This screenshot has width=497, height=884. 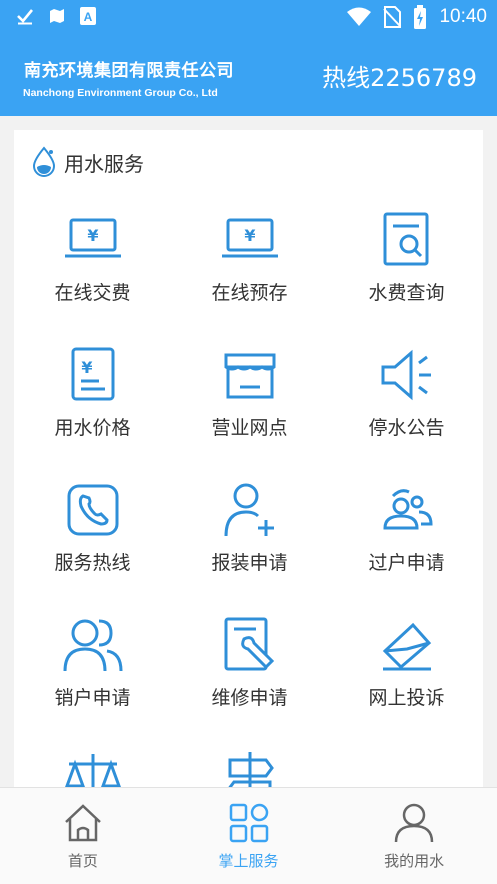 What do you see at coordinates (249, 563) in the screenshot?
I see `service-label: 报装申请` at bounding box center [249, 563].